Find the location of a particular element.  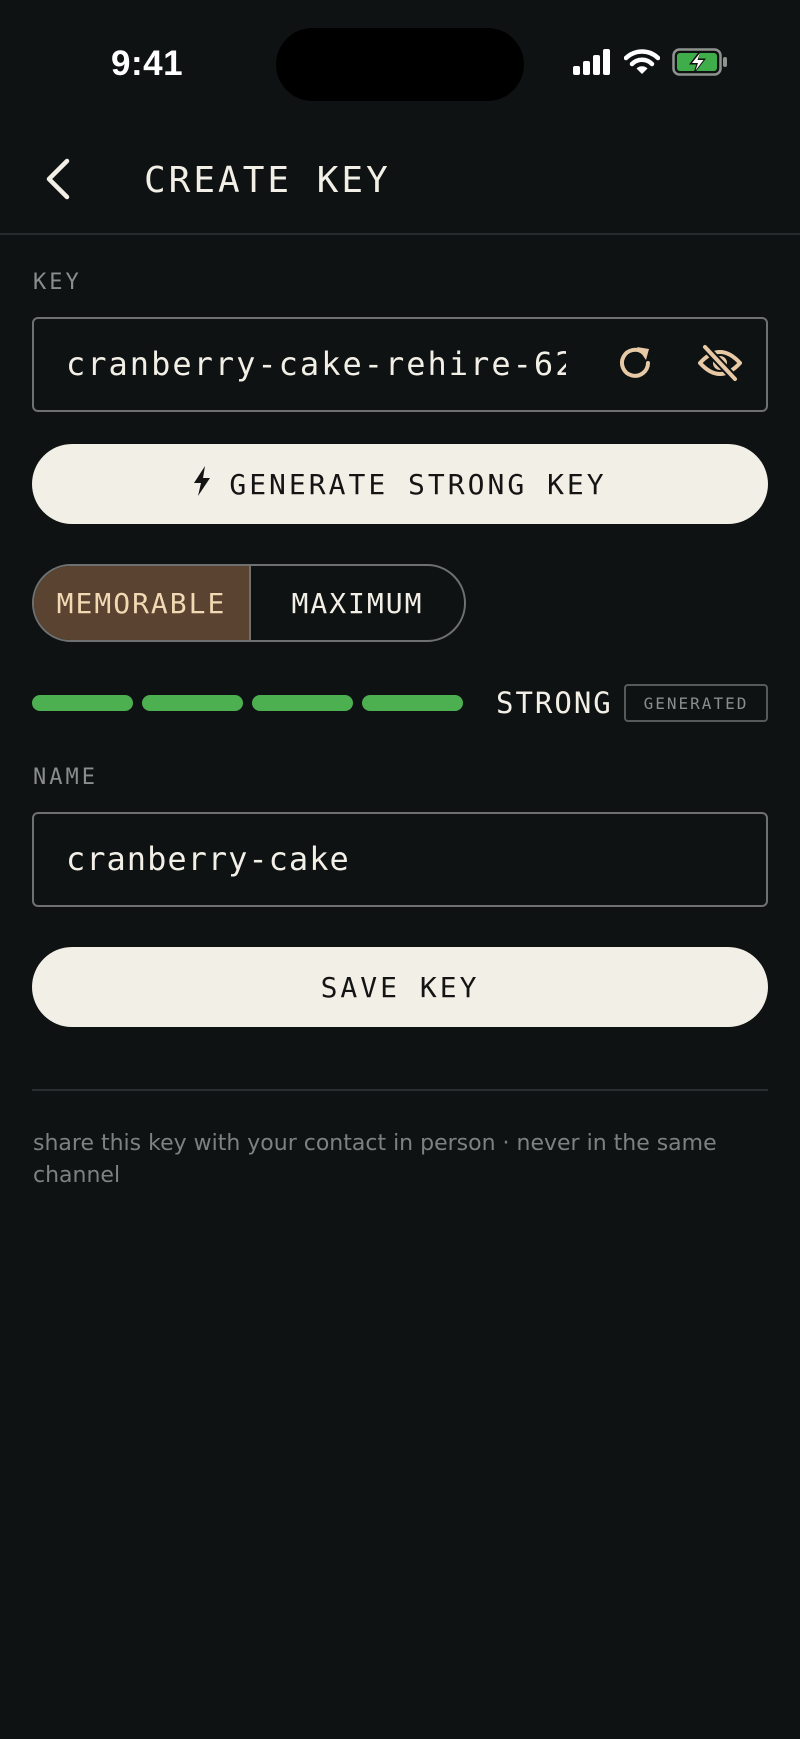

header: CREATE KEY is located at coordinates (400, 187).